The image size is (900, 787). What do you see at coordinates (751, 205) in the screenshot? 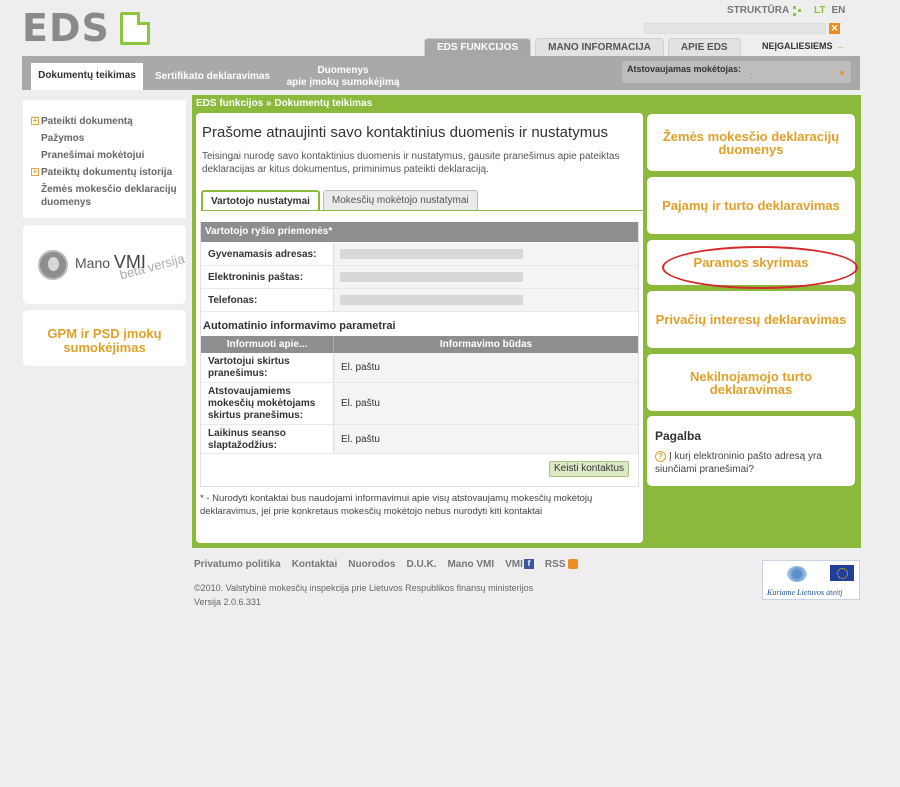
I see `pajamu-turto-link: Pajamų ir turto deklaravimas` at bounding box center [751, 205].